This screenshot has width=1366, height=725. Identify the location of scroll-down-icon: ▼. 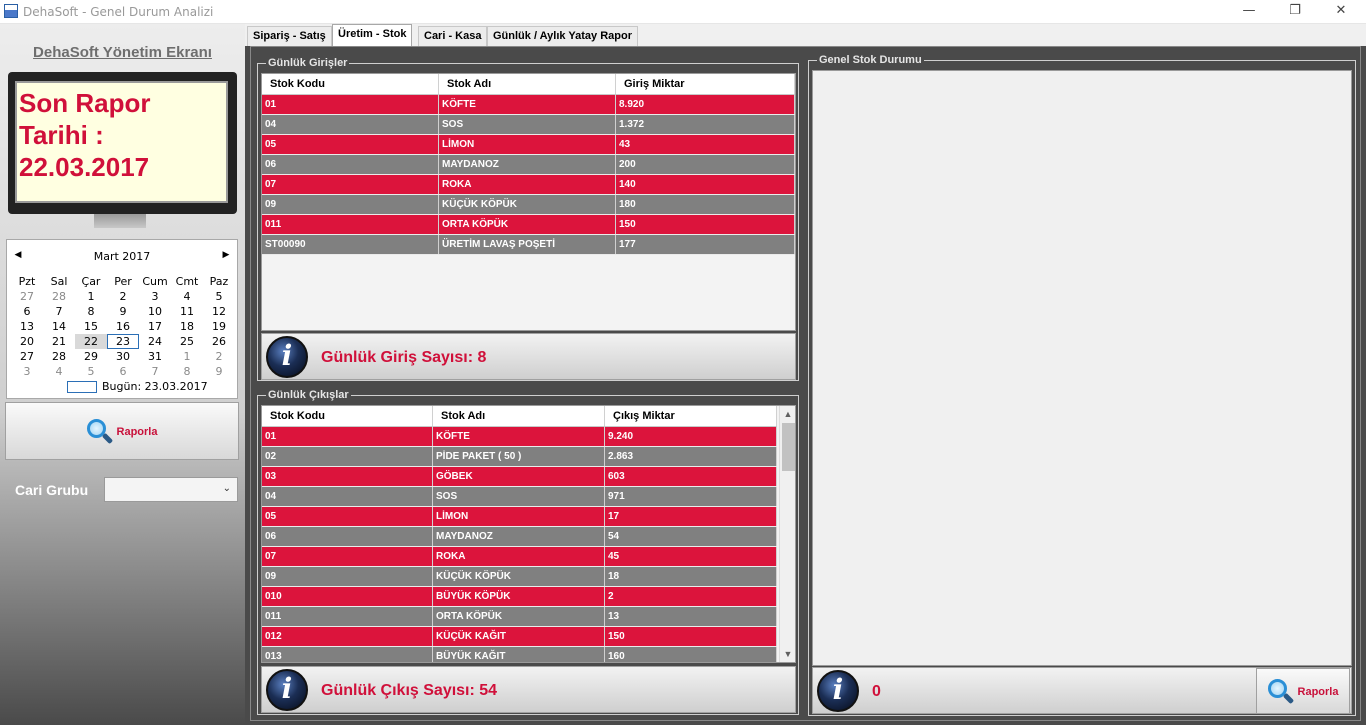
(787, 654).